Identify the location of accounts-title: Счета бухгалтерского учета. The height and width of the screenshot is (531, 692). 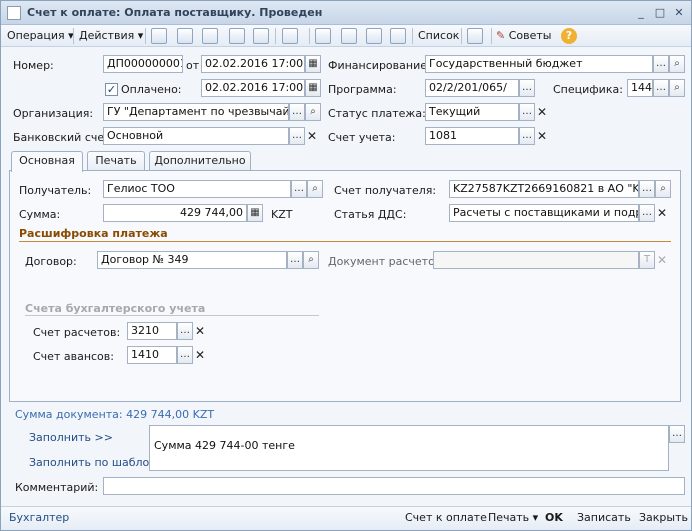
(115, 308).